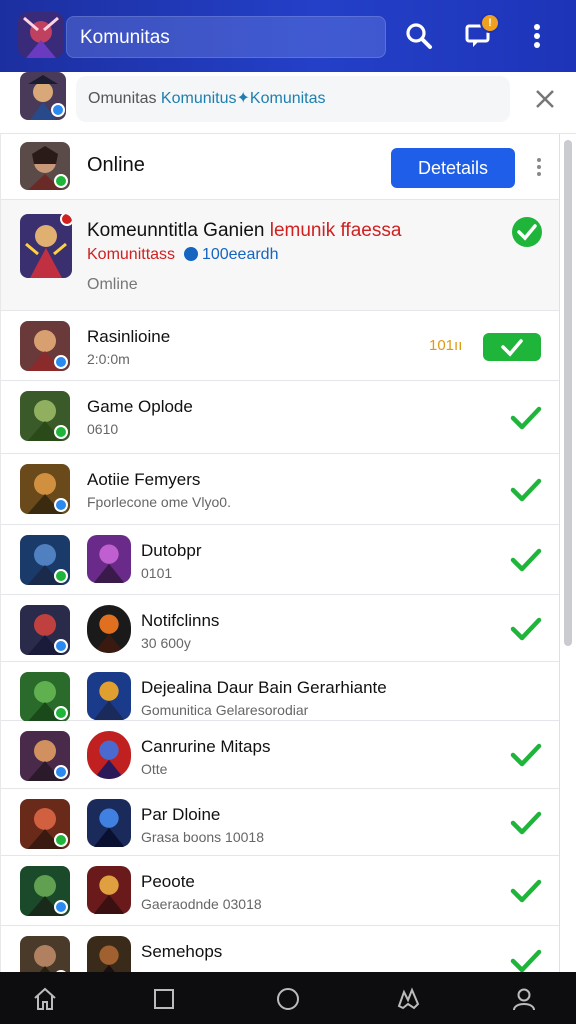 The image size is (576, 1024). What do you see at coordinates (225, 710) in the screenshot?
I see `item-subtitle: Gomunitica Gelaresorodiar` at bounding box center [225, 710].